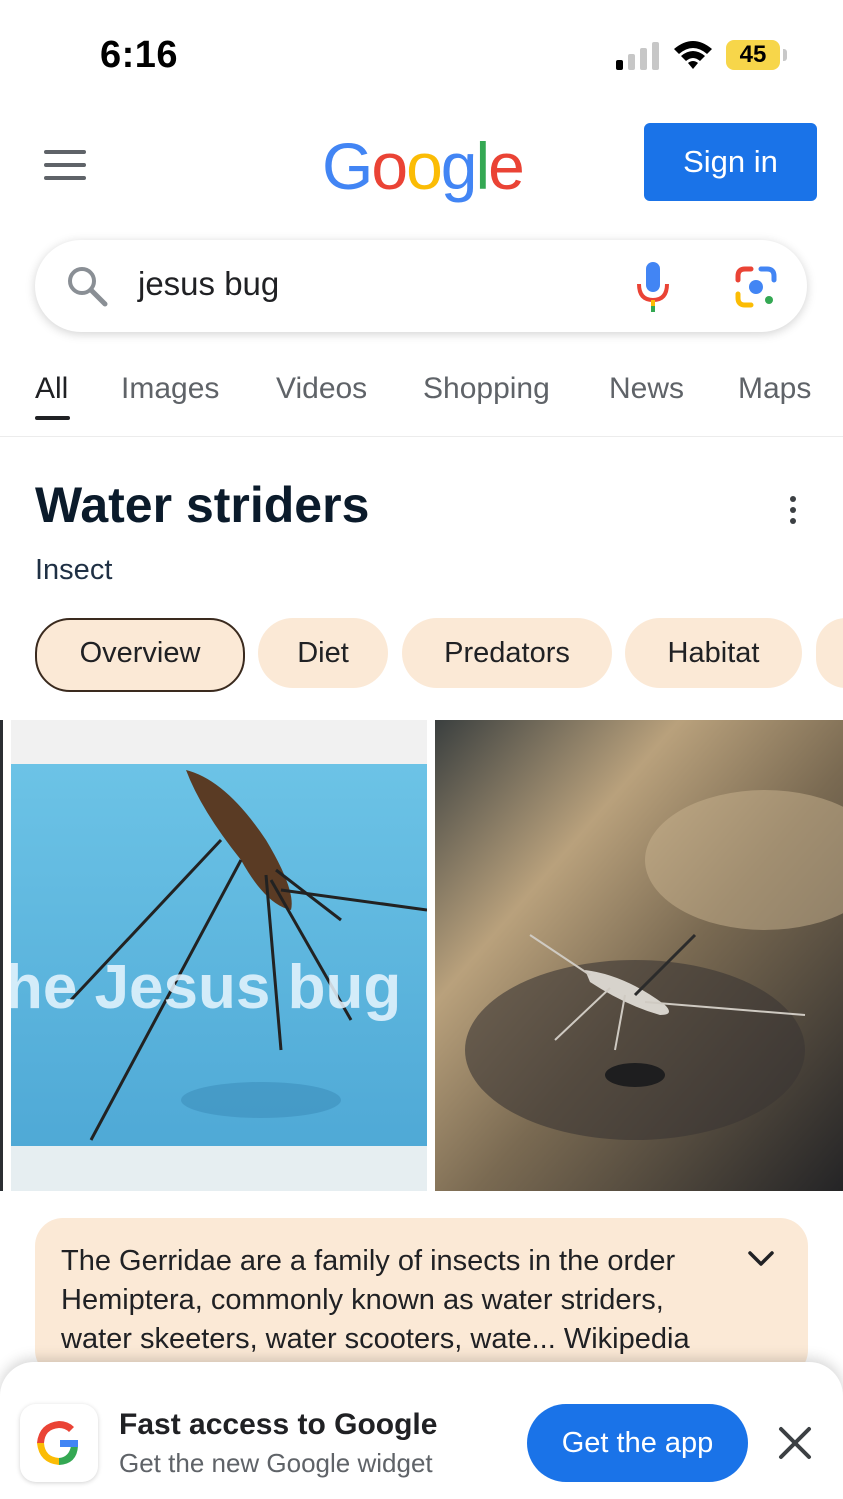 Image resolution: width=843 pixels, height=1499 pixels. What do you see at coordinates (170, 389) in the screenshot?
I see `tab-images: Images` at bounding box center [170, 389].